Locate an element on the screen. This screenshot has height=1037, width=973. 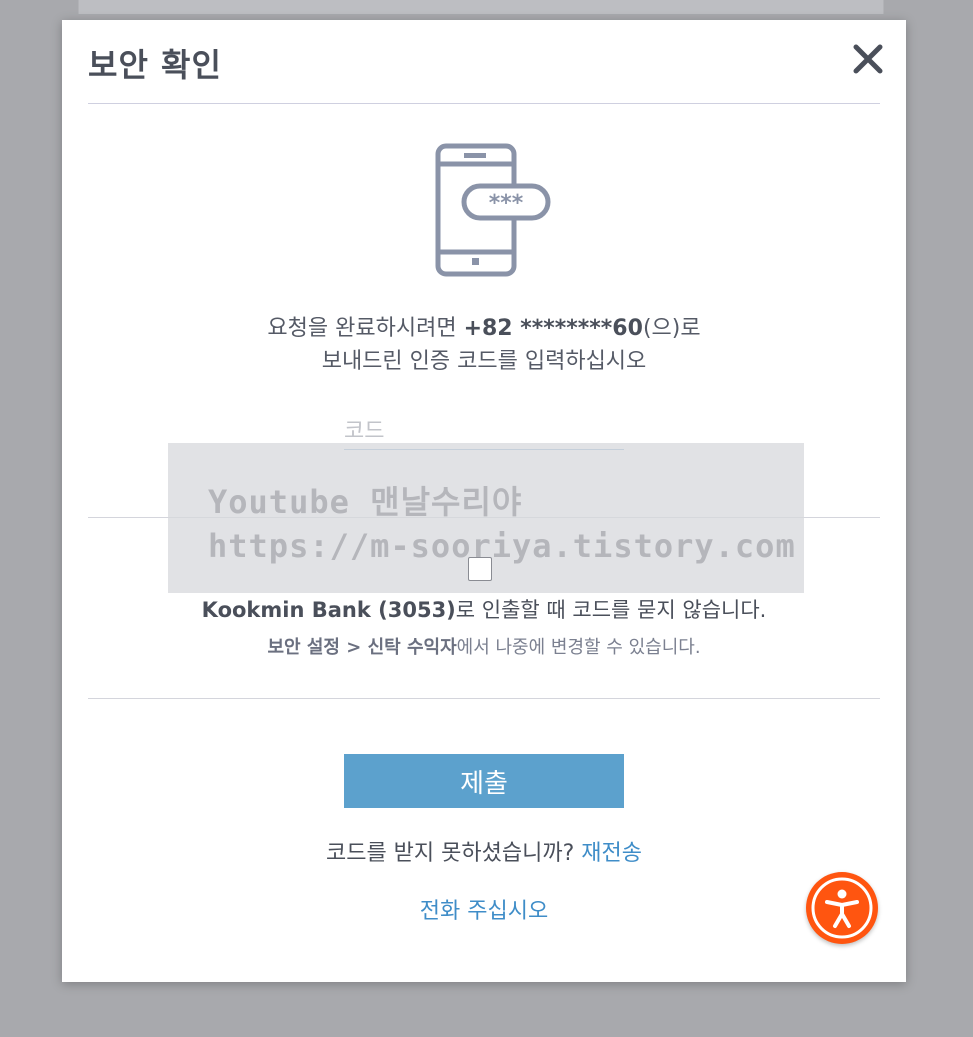
close-icon is located at coordinates (868, 59).